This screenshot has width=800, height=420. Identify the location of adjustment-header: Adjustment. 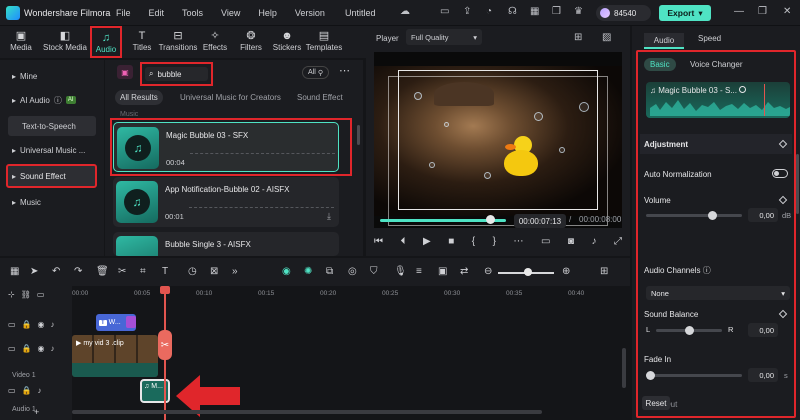
(716, 144).